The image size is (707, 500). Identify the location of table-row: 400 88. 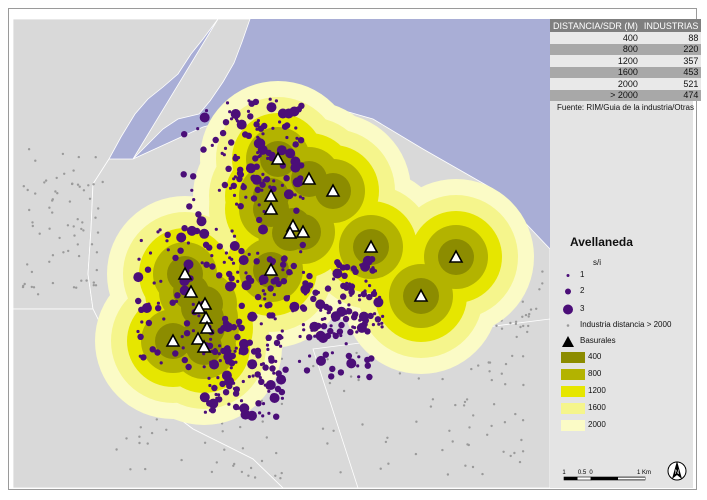
(626, 38).